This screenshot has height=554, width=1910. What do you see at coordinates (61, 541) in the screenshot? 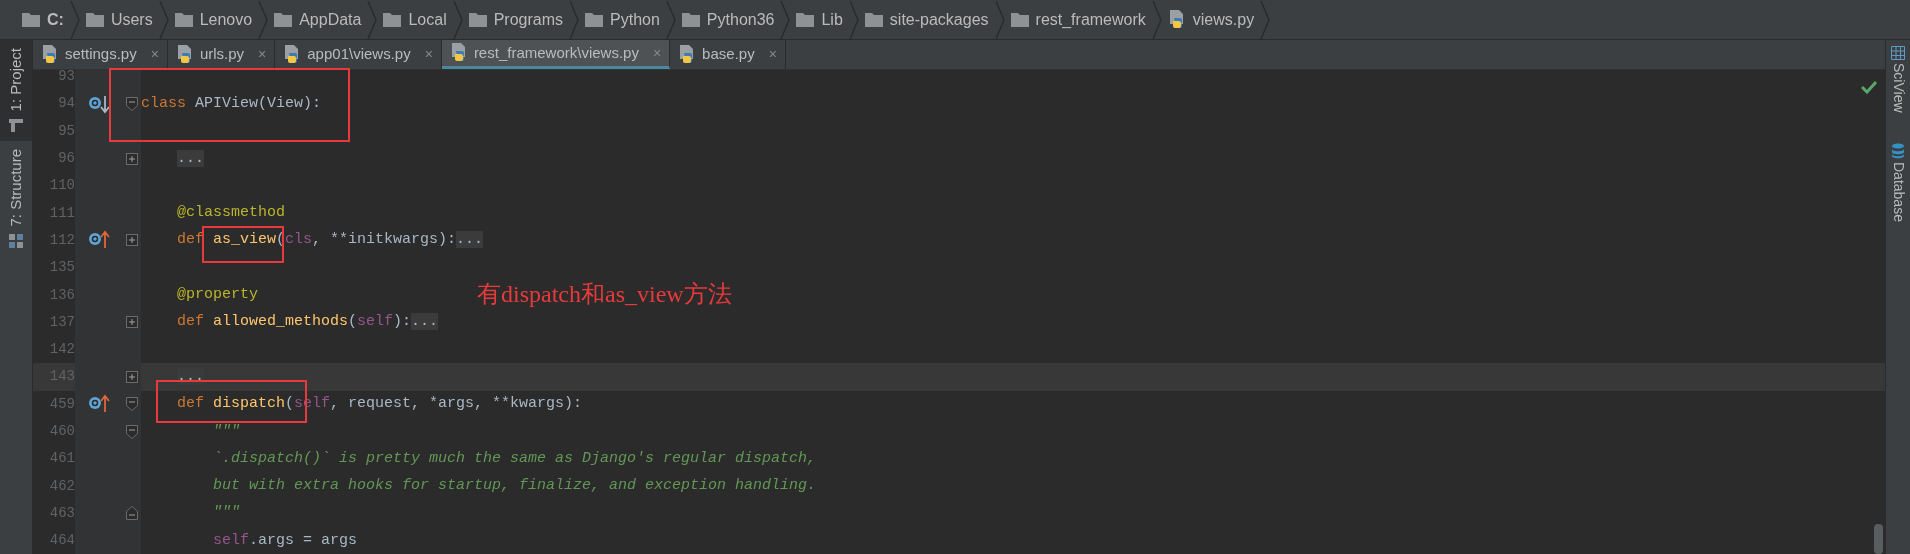
I see `line-number: 464` at bounding box center [61, 541].